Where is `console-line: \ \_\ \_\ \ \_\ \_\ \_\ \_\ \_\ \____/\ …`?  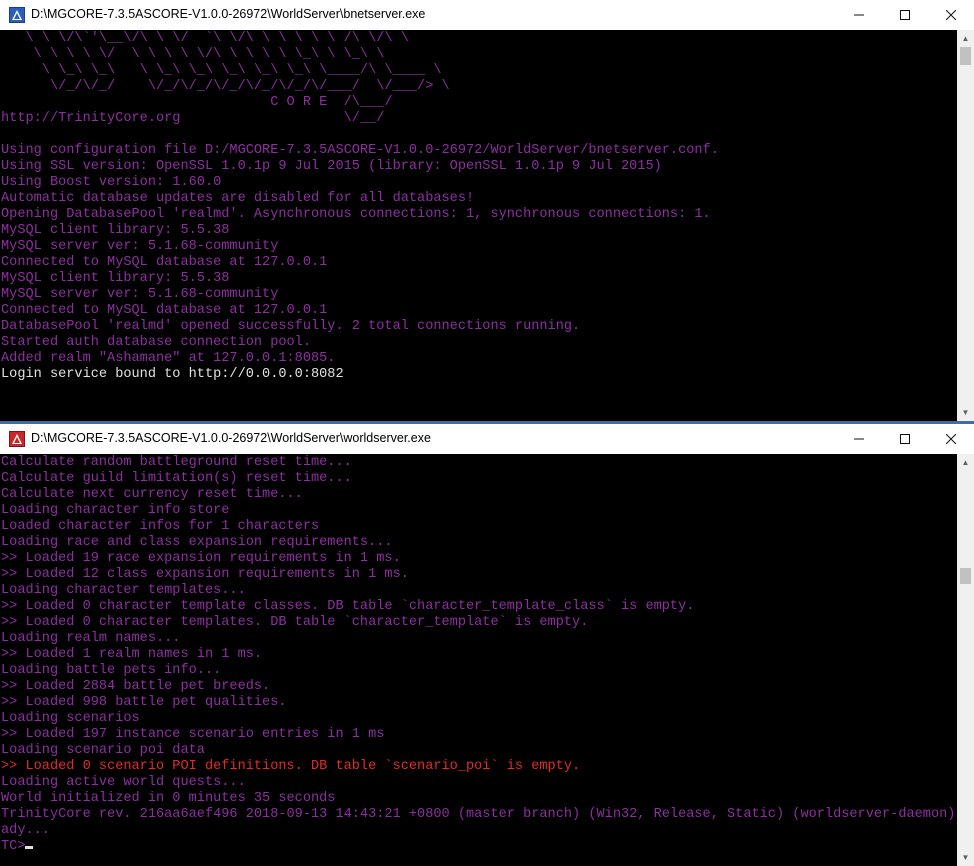
console-line: \ \_\ \_\ \ \_\ \_\ \_\ \_\ \_\ \____/\ … is located at coordinates (221, 70).